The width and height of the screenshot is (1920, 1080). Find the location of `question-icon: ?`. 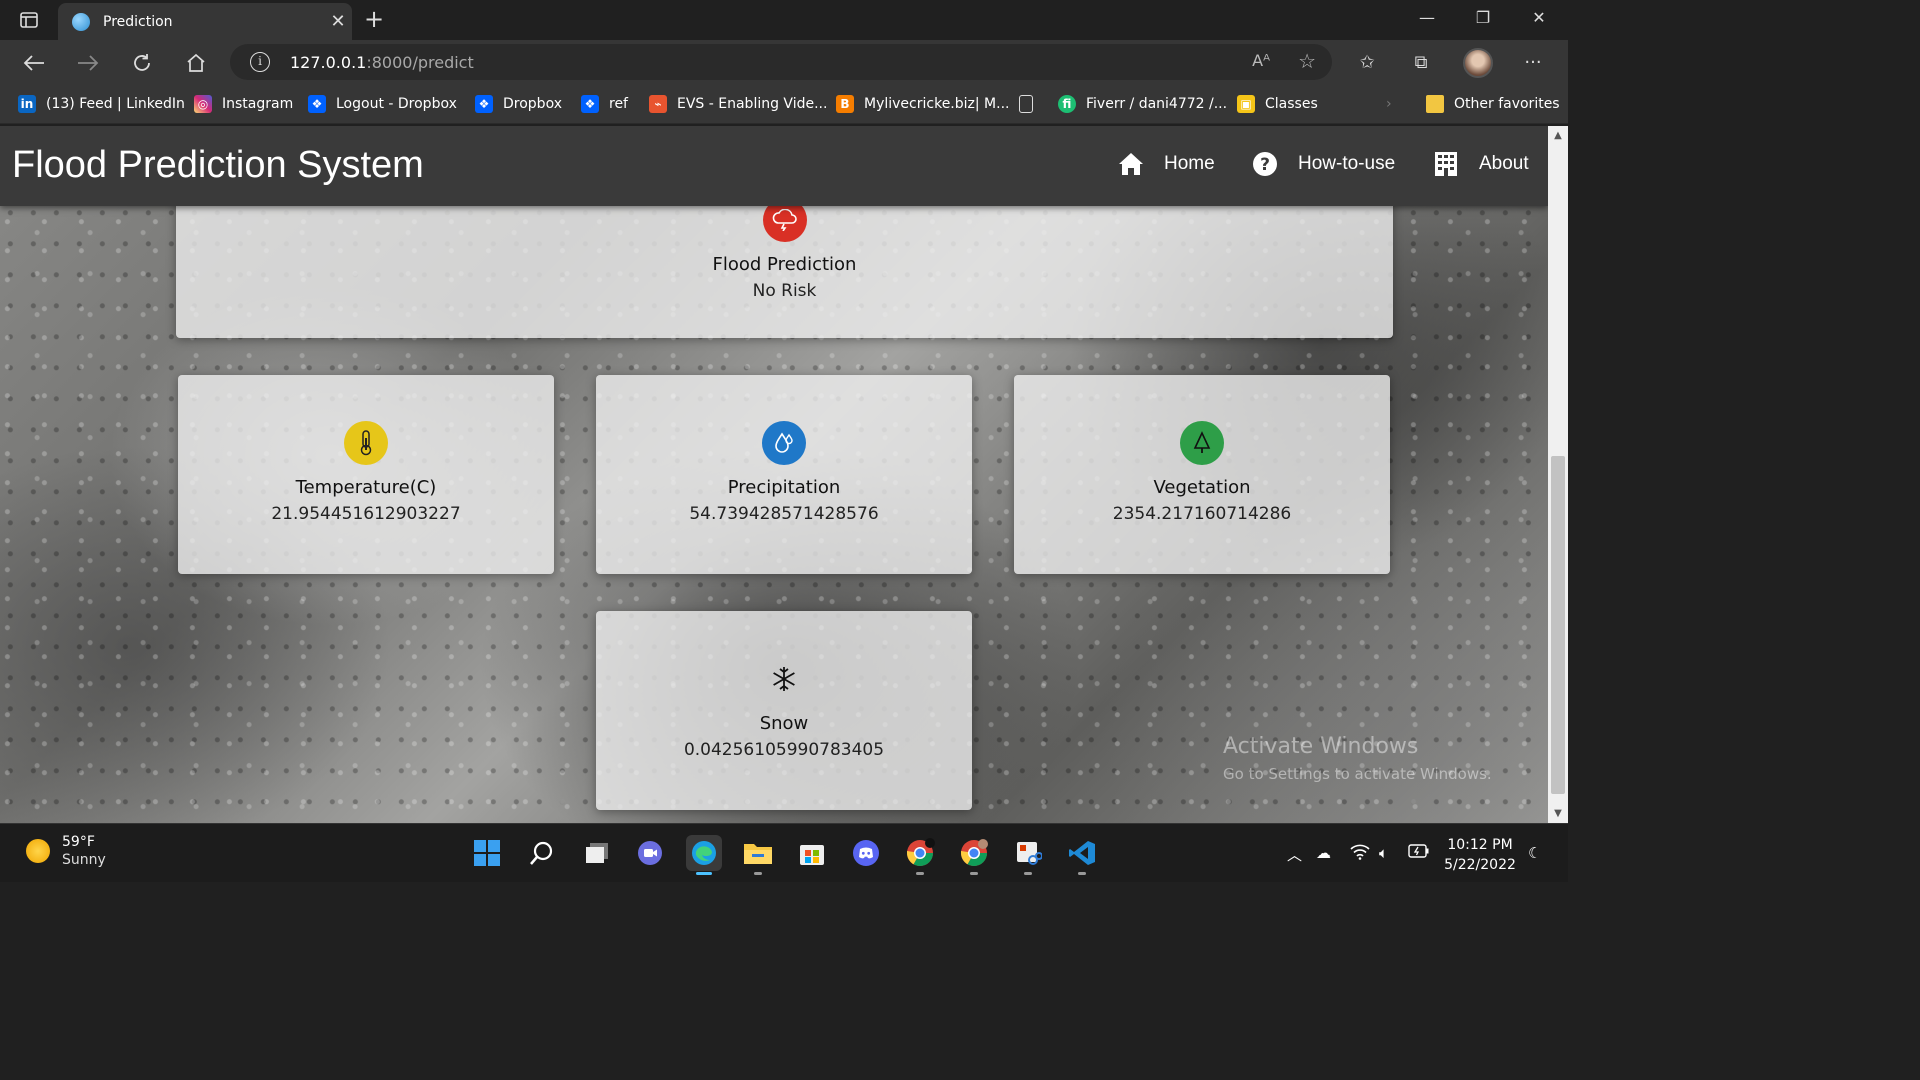

question-icon: ? is located at coordinates (1265, 164).